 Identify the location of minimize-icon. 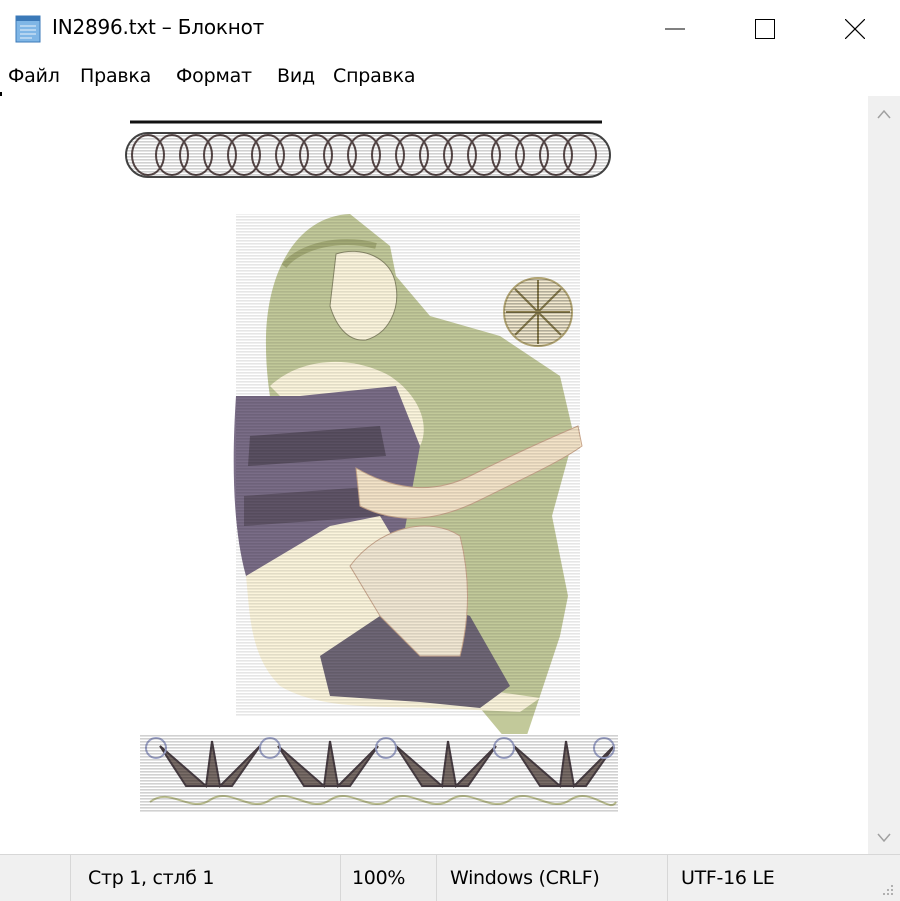
(675, 29).